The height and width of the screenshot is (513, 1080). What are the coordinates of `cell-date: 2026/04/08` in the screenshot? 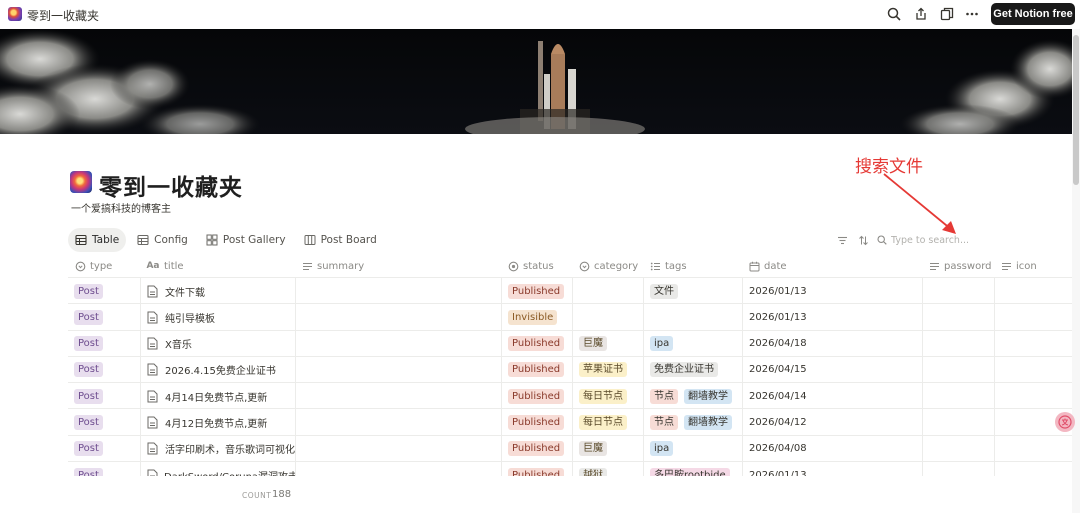 It's located at (832, 448).